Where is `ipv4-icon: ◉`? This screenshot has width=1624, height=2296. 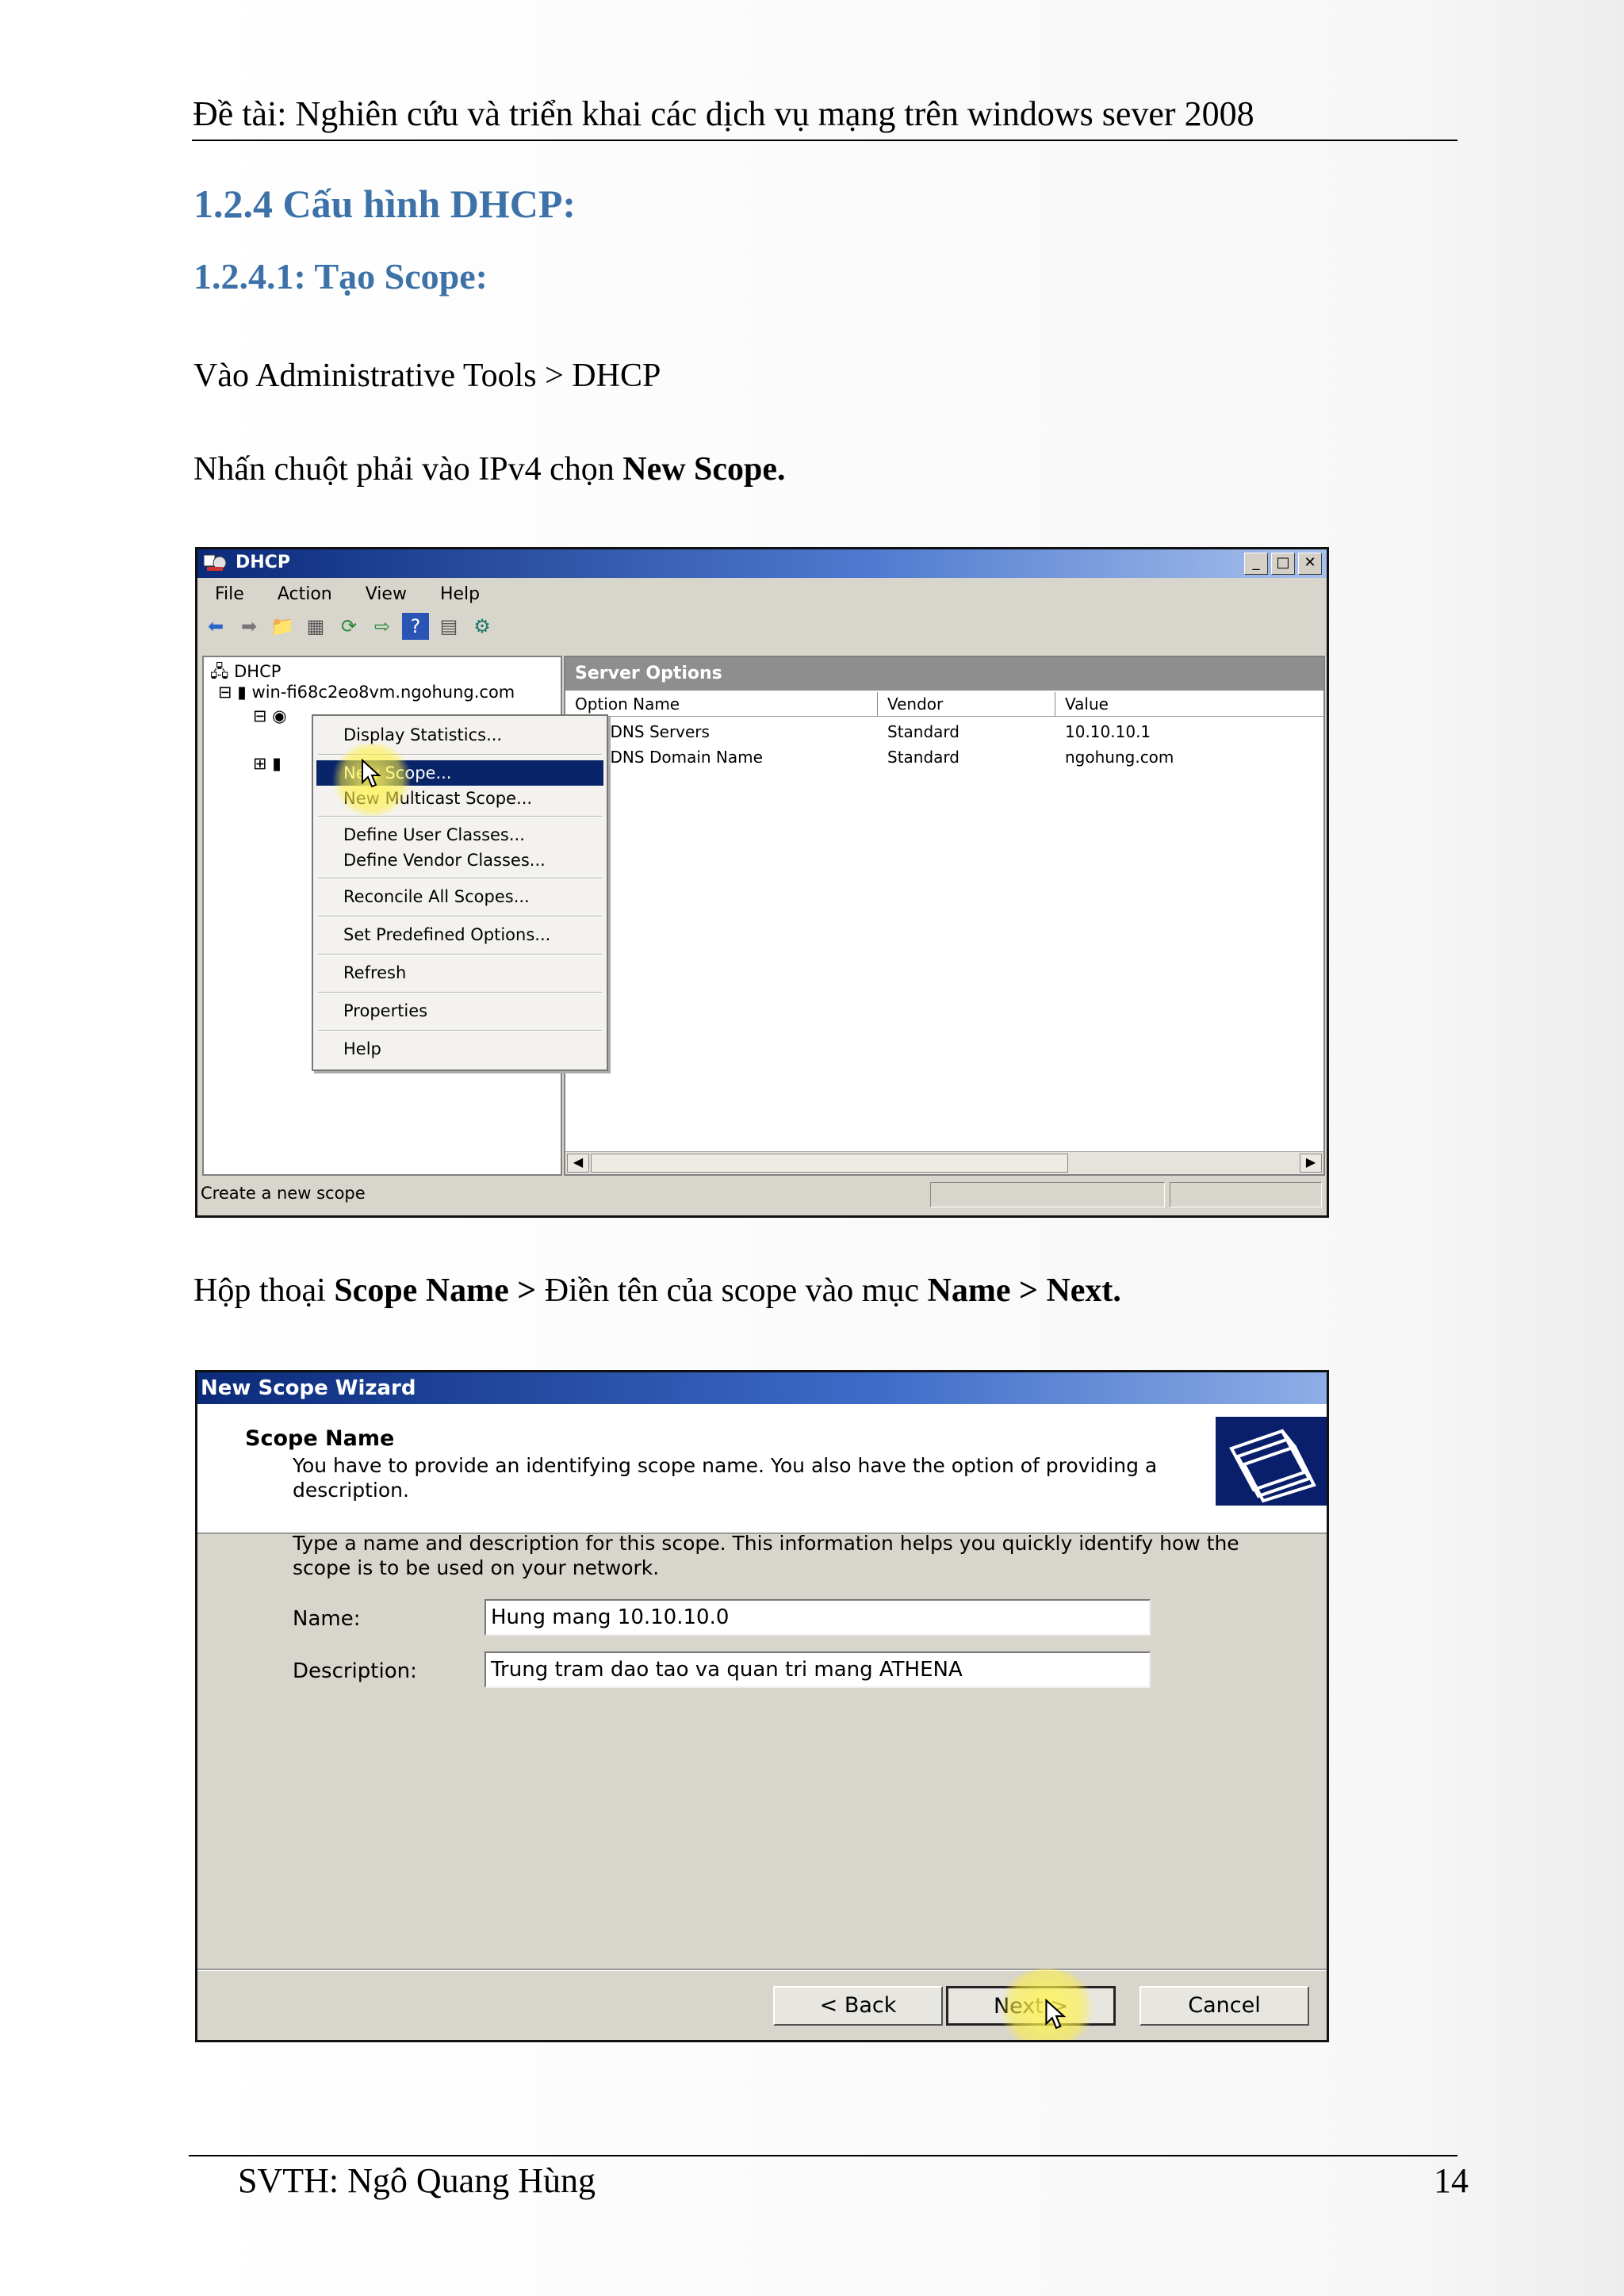 ipv4-icon: ◉ is located at coordinates (279, 716).